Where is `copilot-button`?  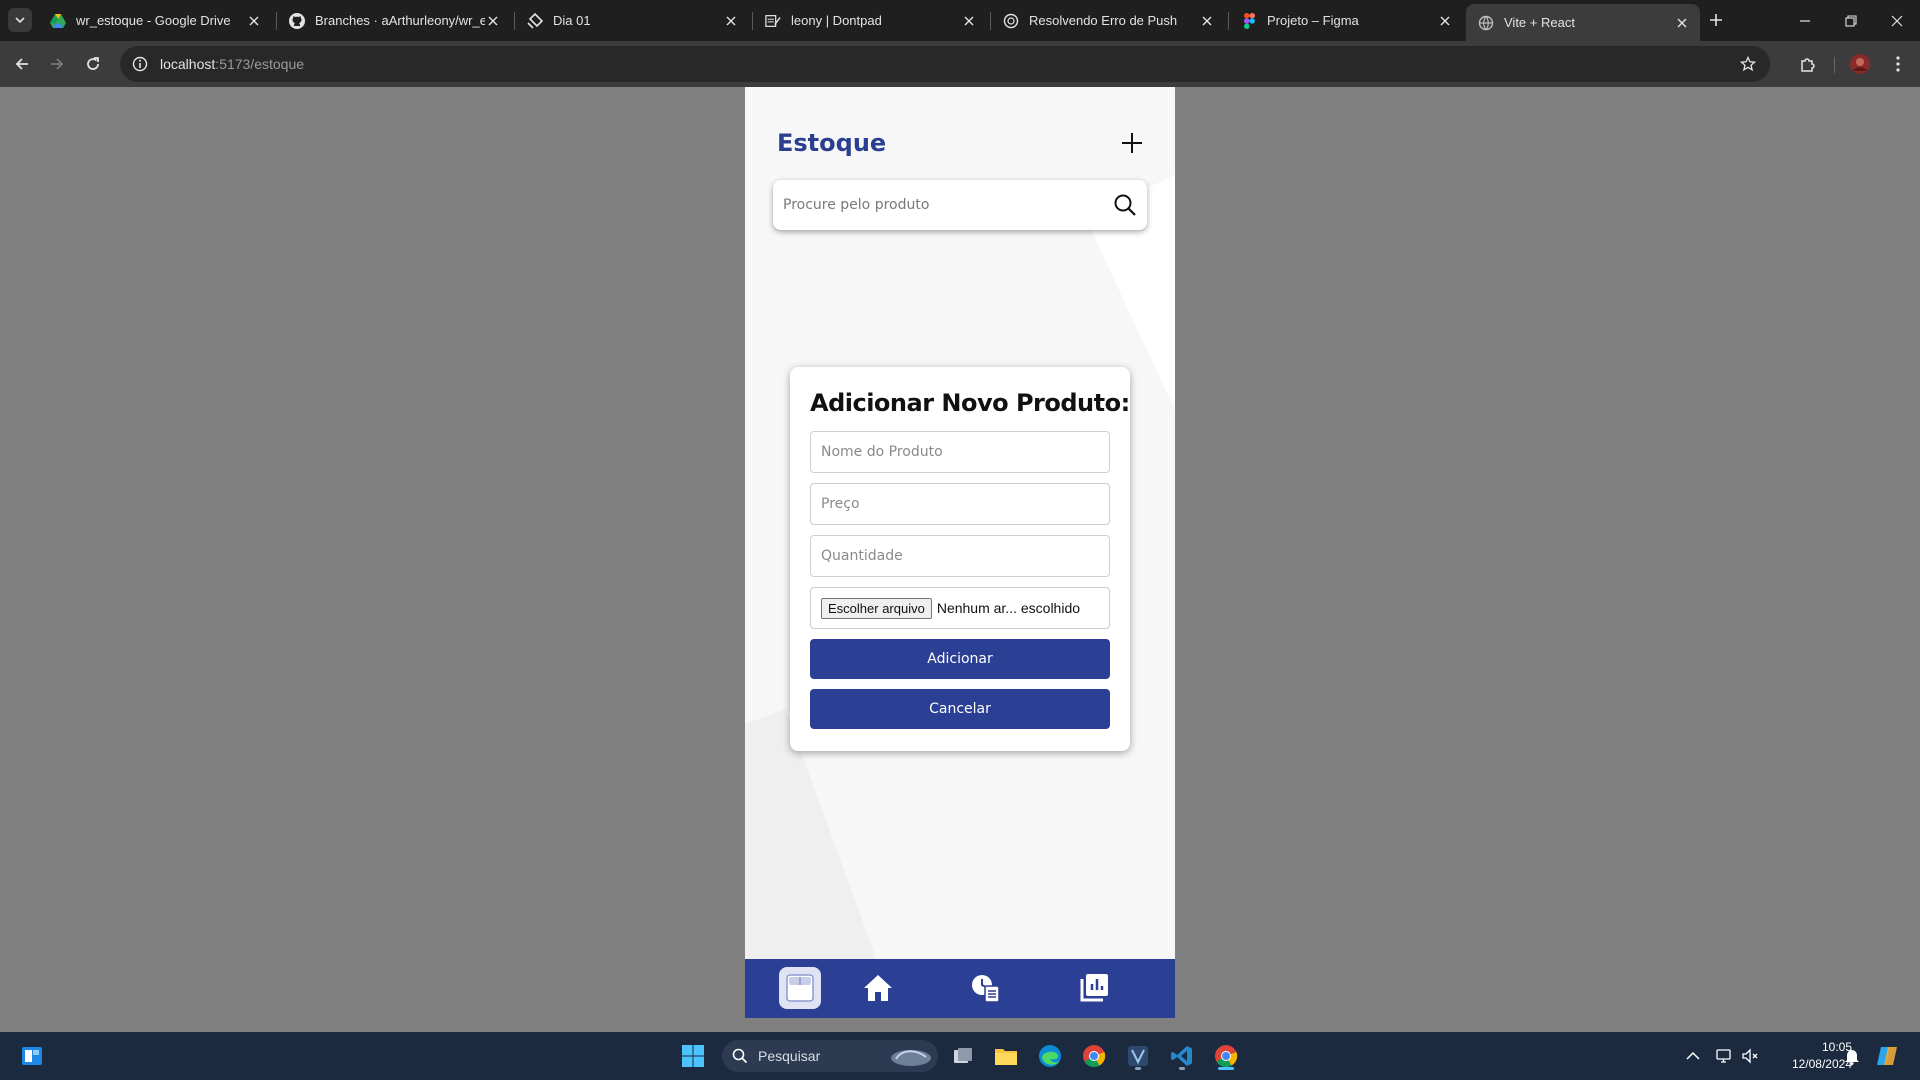 copilot-button is located at coordinates (1887, 1056).